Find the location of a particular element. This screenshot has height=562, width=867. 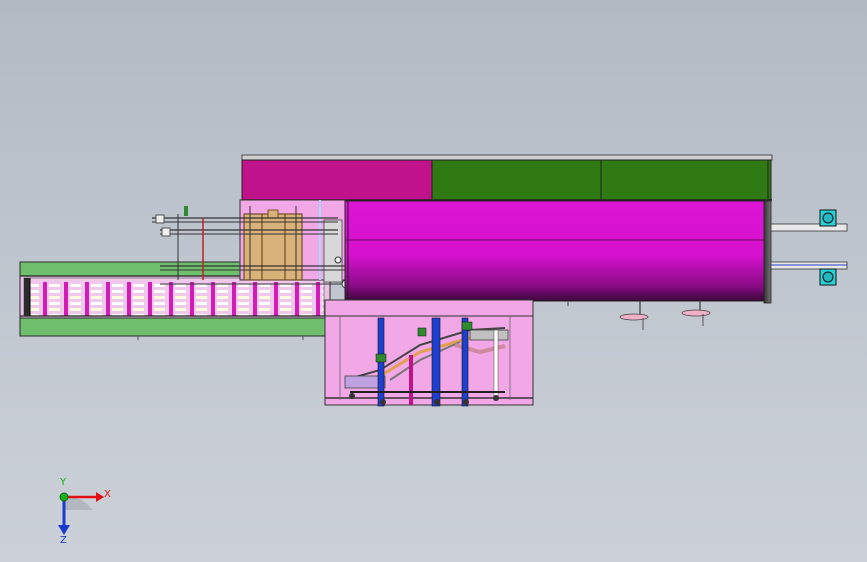

triad-sphere is located at coordinates (78, 503).